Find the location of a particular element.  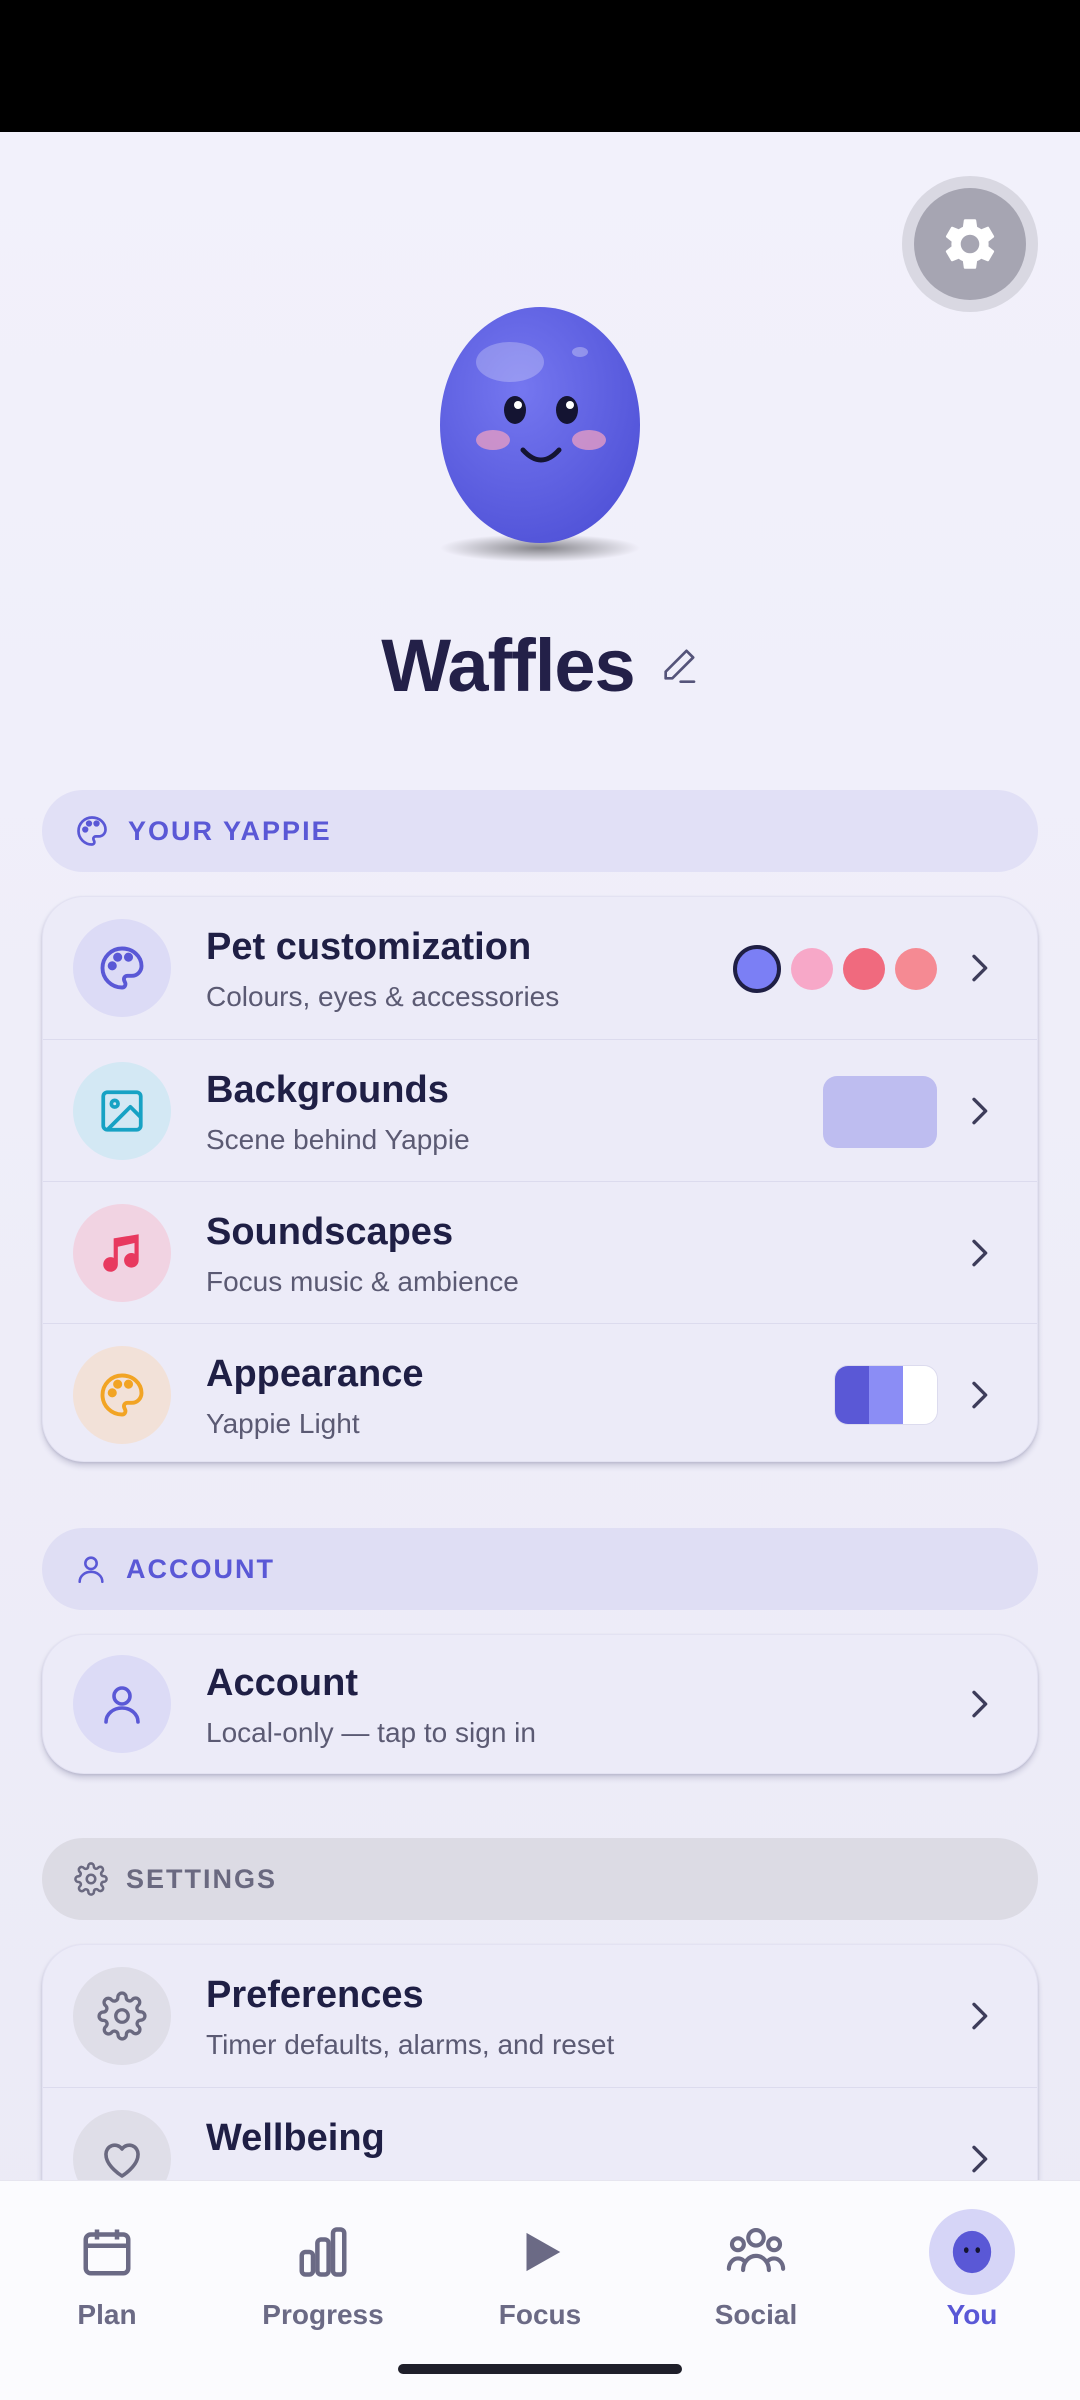

row-subtitle: Colours, eyes & accessories is located at coordinates (383, 996).